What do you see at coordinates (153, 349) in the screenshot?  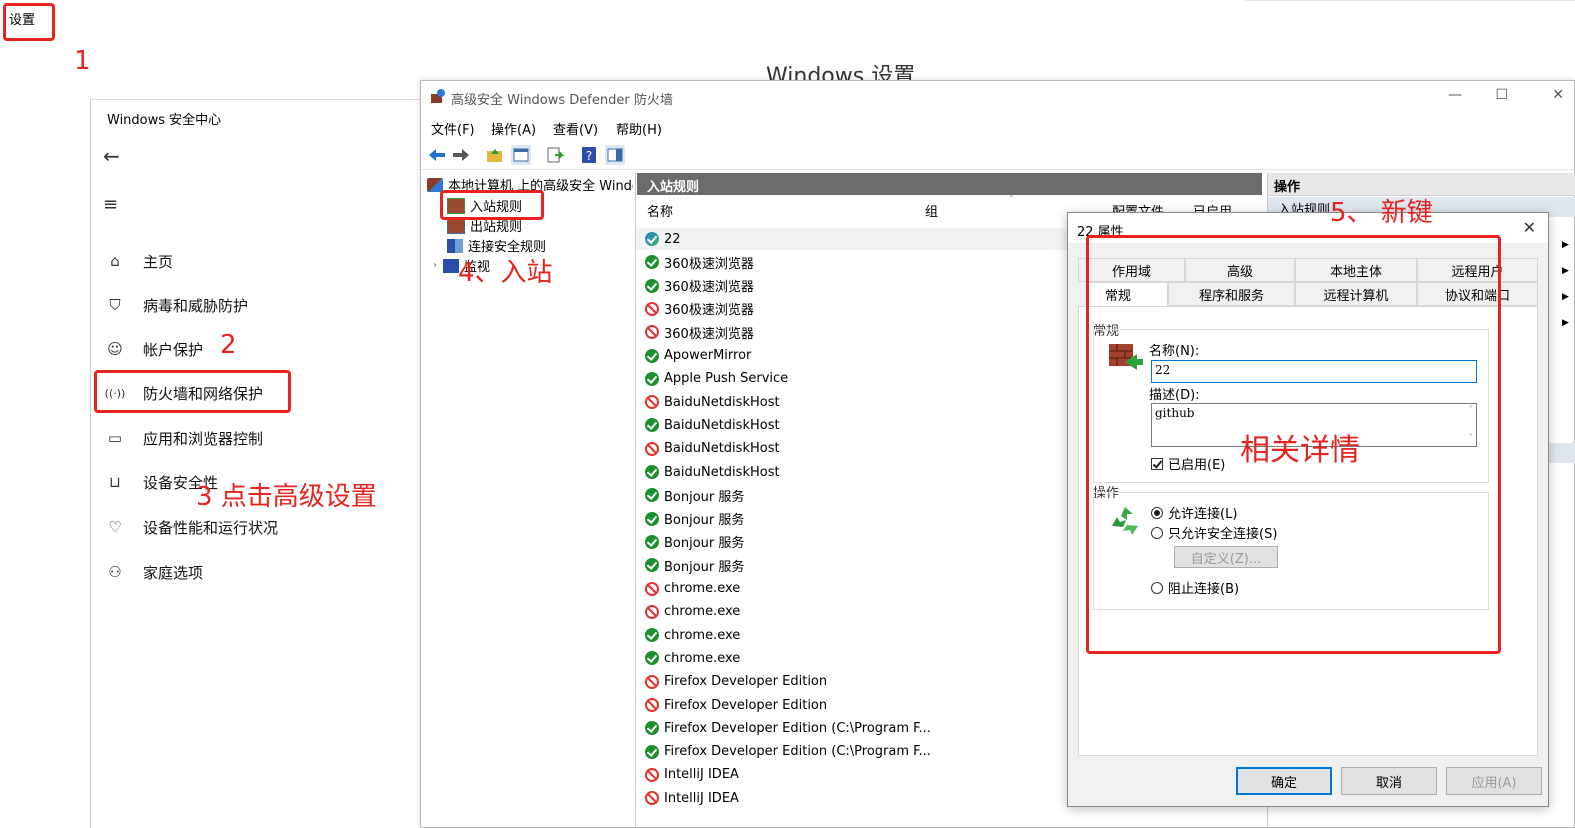 I see `nav-item-account-protection: ☺ 帐户保护` at bounding box center [153, 349].